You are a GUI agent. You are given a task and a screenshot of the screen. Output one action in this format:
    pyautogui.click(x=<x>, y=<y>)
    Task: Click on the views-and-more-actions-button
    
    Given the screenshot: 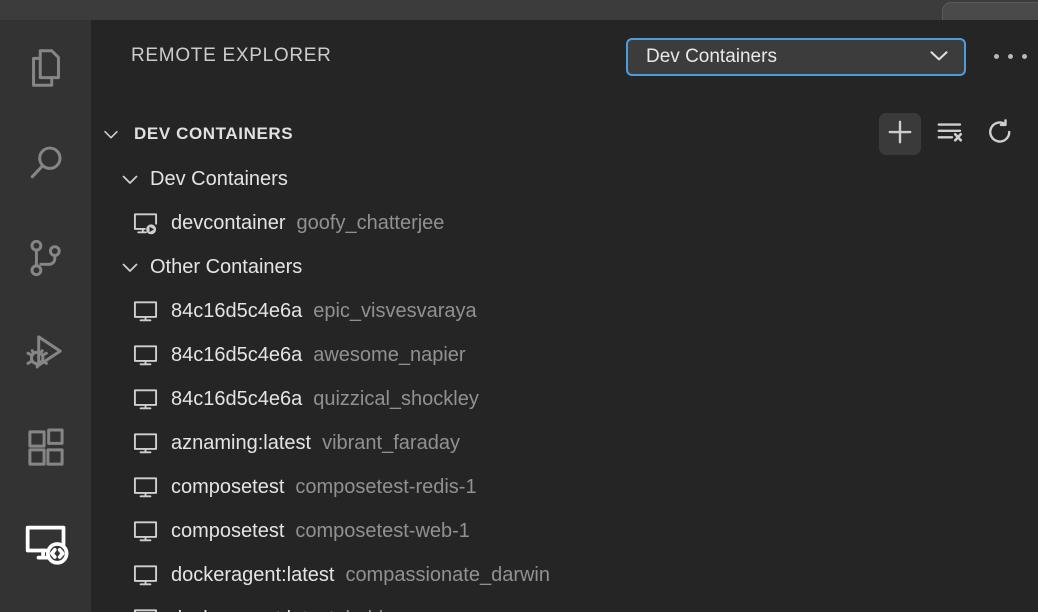 What is the action you would take?
    pyautogui.click(x=1010, y=56)
    